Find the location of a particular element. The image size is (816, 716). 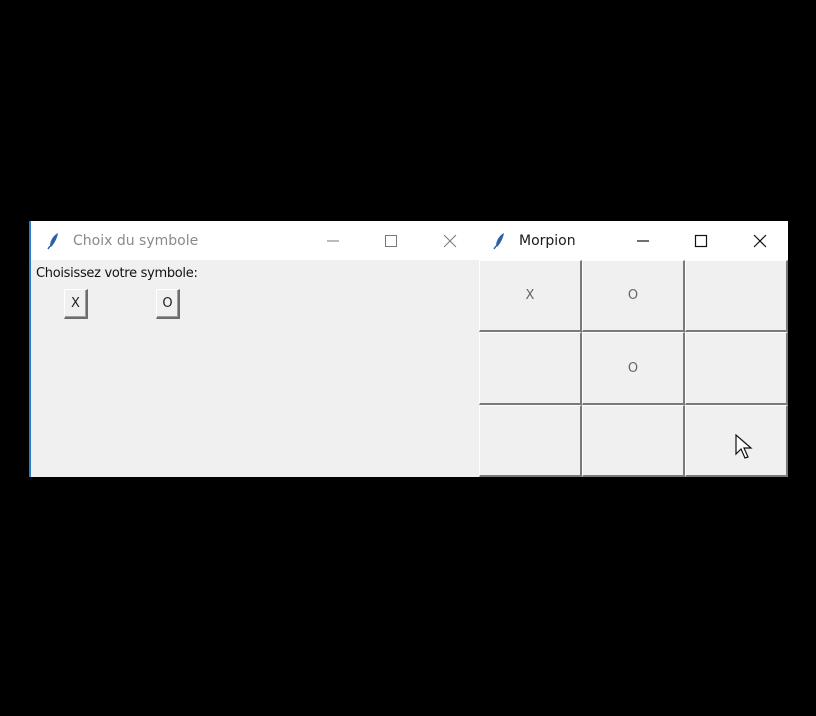

title-bar: Choix du symbole is located at coordinates (255, 240).